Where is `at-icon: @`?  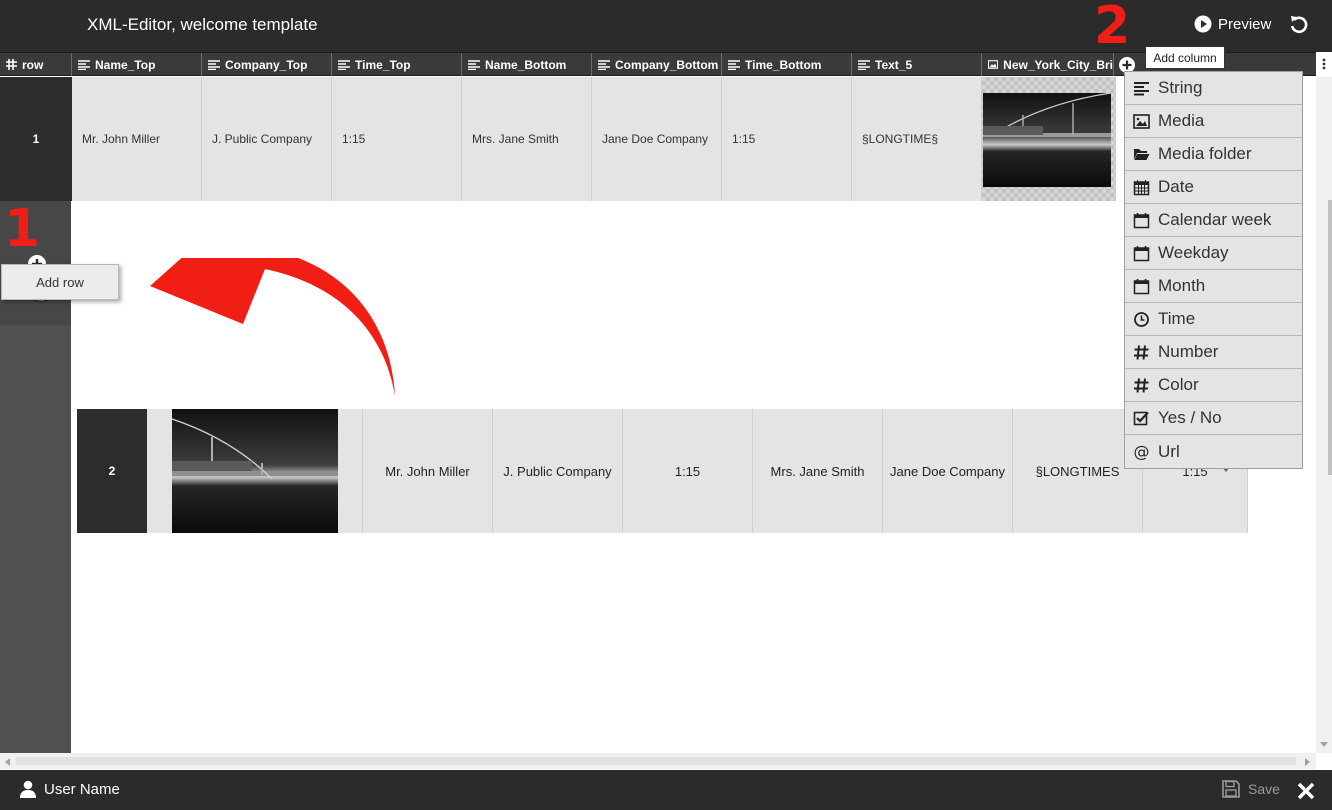
at-icon: @ is located at coordinates (1142, 451).